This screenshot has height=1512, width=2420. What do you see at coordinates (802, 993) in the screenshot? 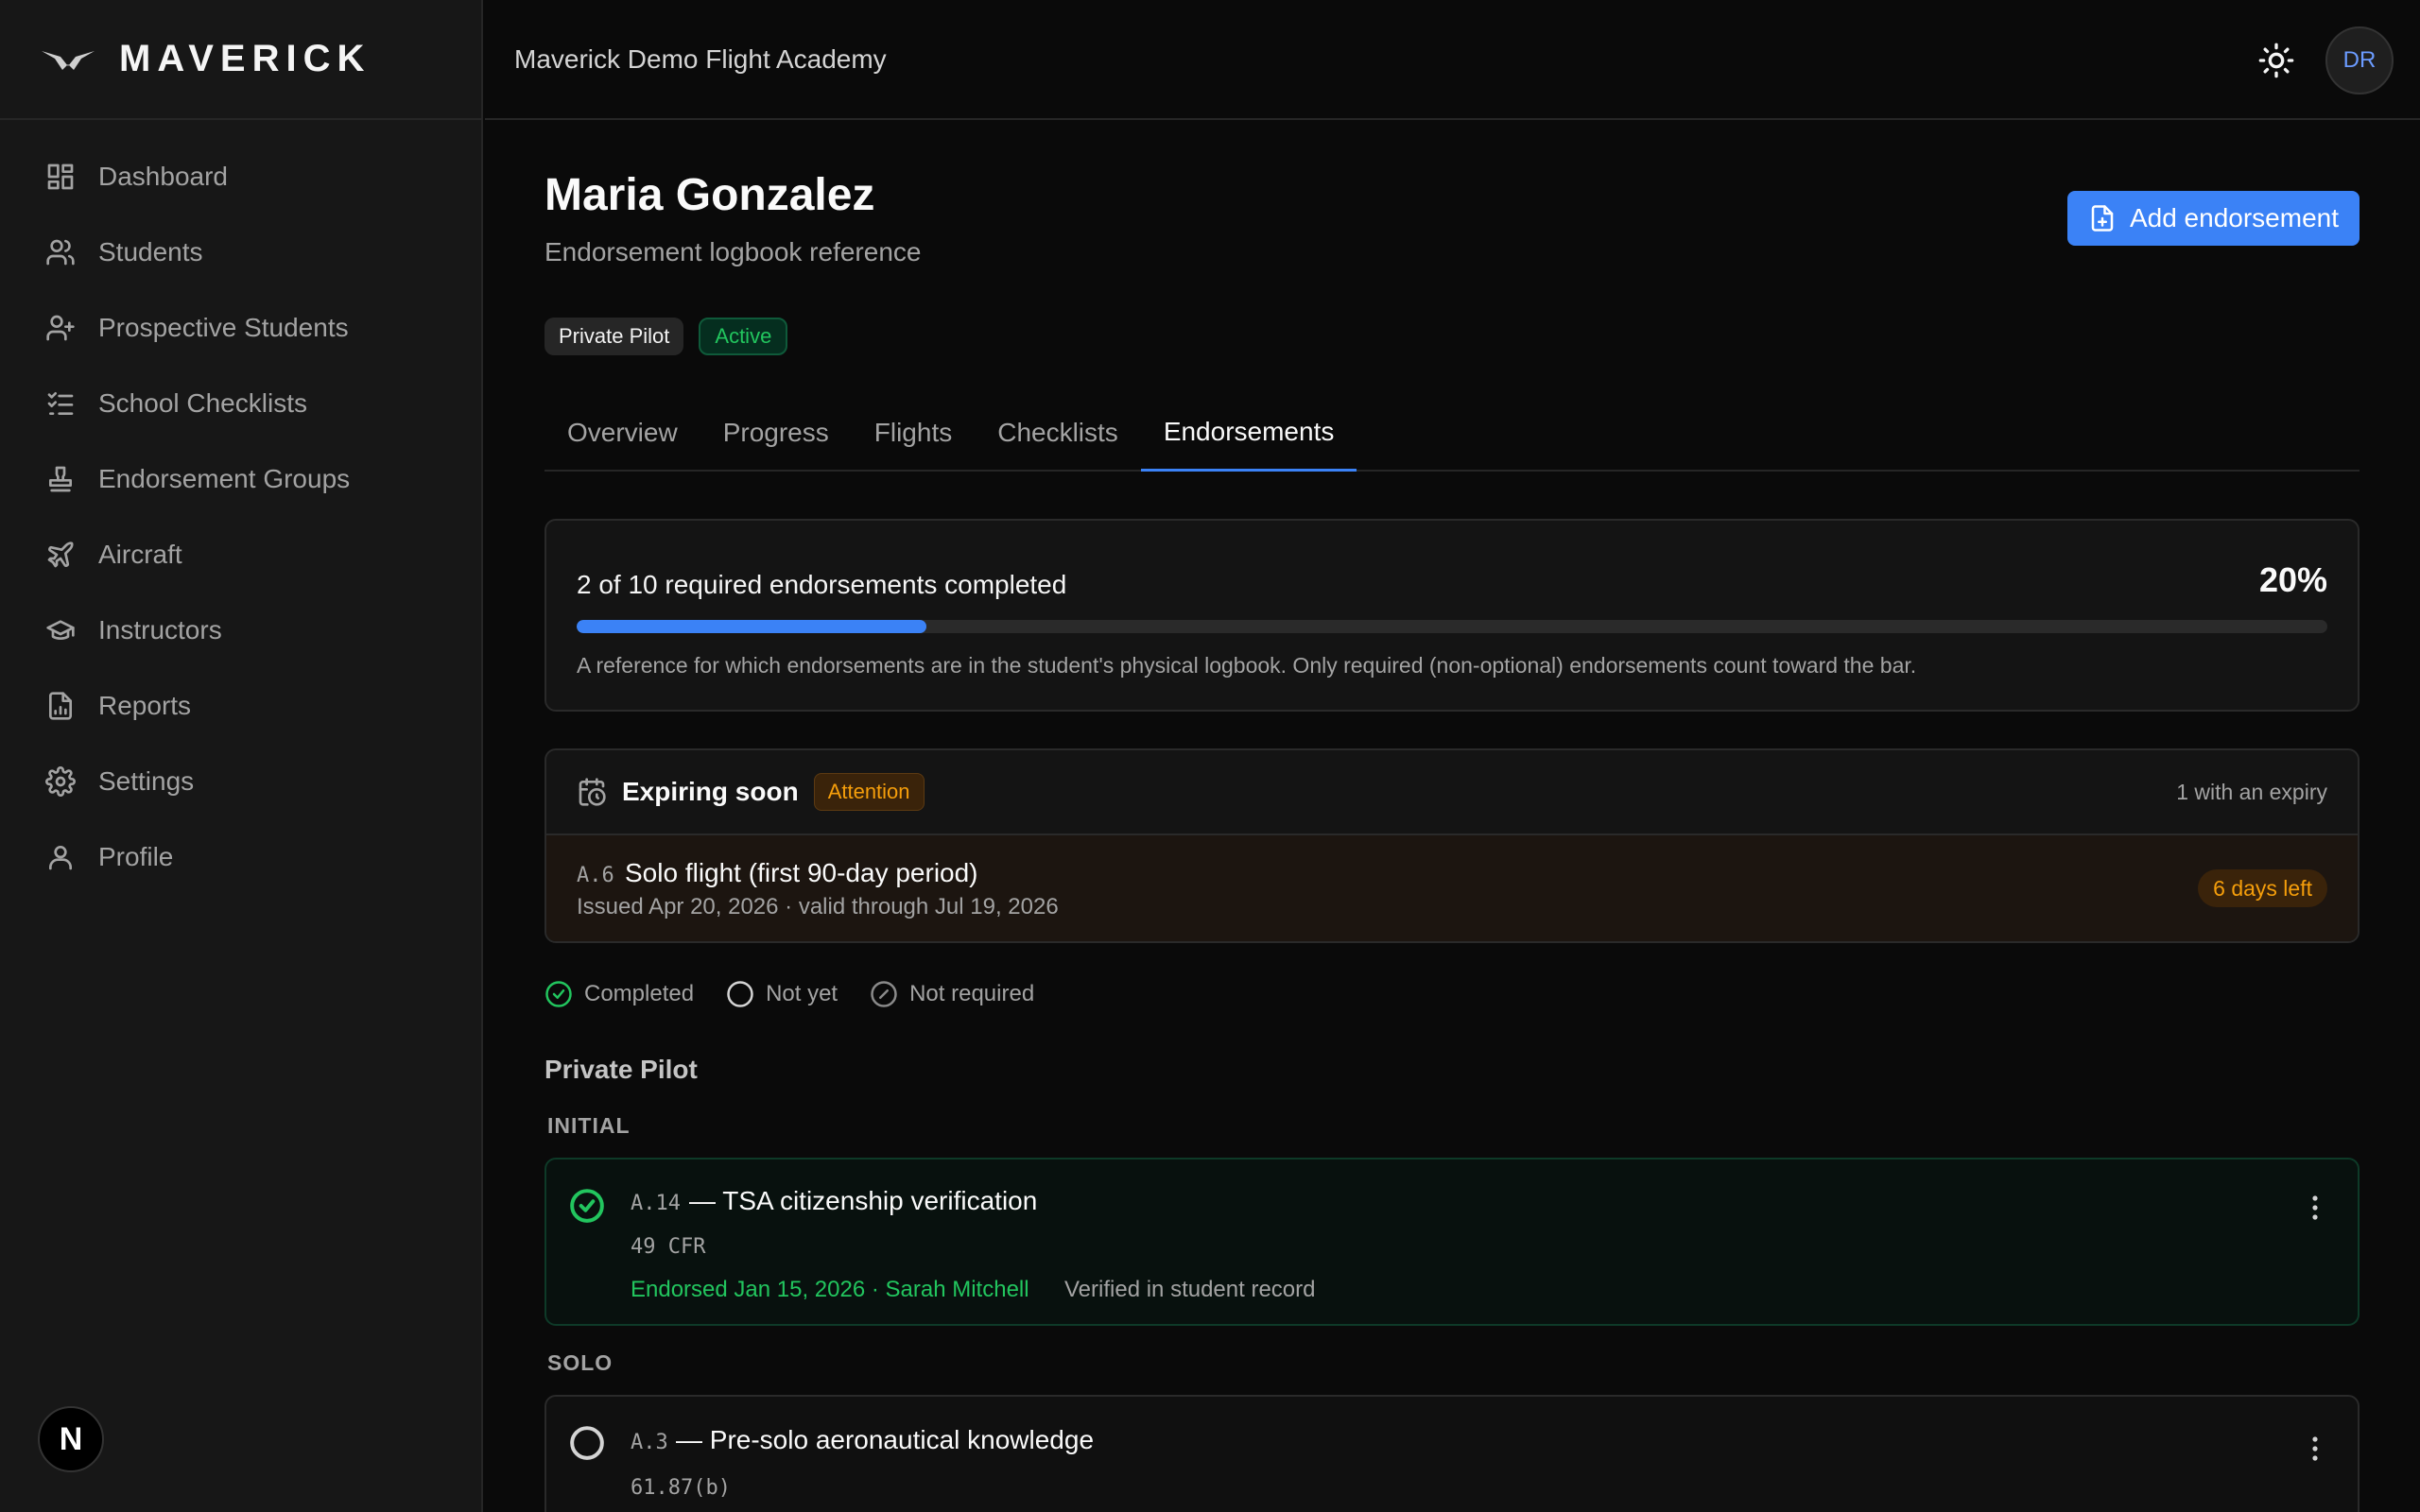
I see `legend-not-yet-label: Not yet` at bounding box center [802, 993].